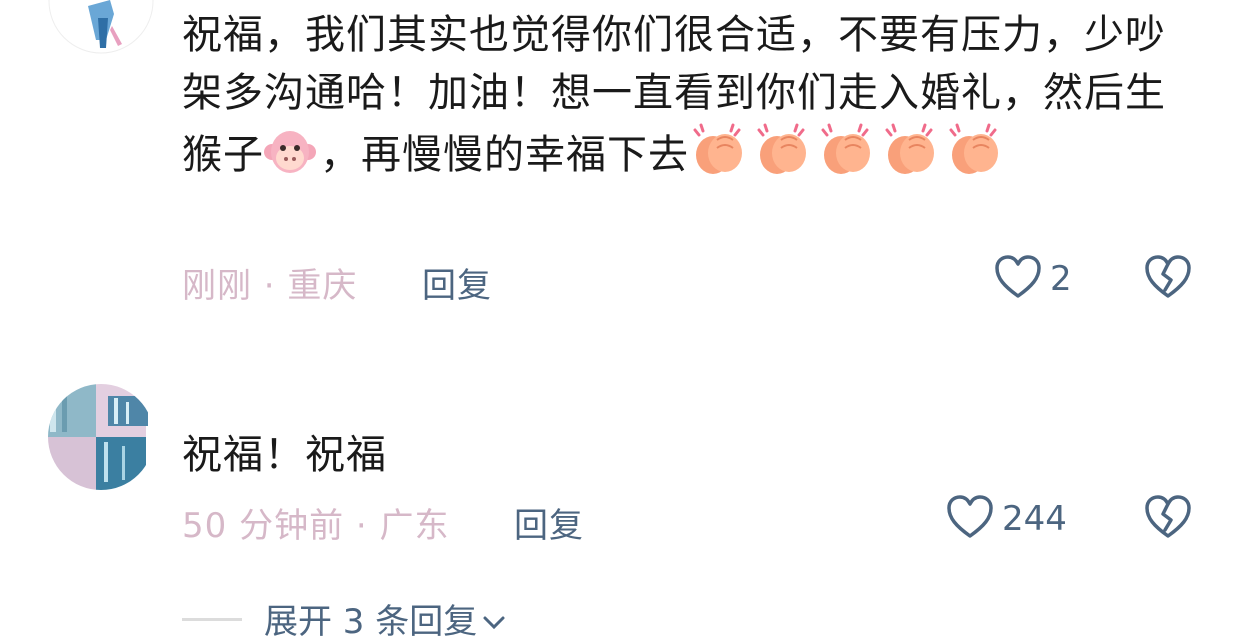 The width and height of the screenshot is (1242, 643). Describe the element at coordinates (316, 526) in the screenshot. I see `comment-meta: 50 分钟前 · 广东` at that location.